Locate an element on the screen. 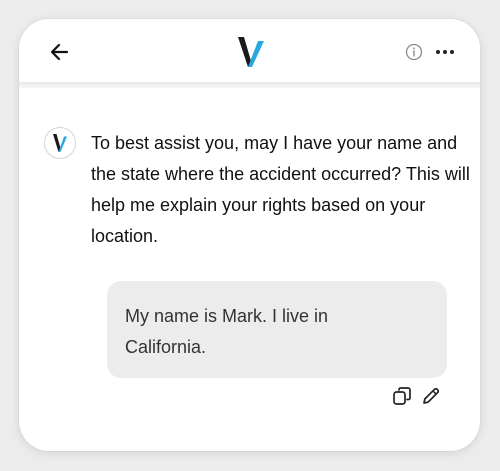 This screenshot has height=471, width=500. info-circle-icon is located at coordinates (414, 52).